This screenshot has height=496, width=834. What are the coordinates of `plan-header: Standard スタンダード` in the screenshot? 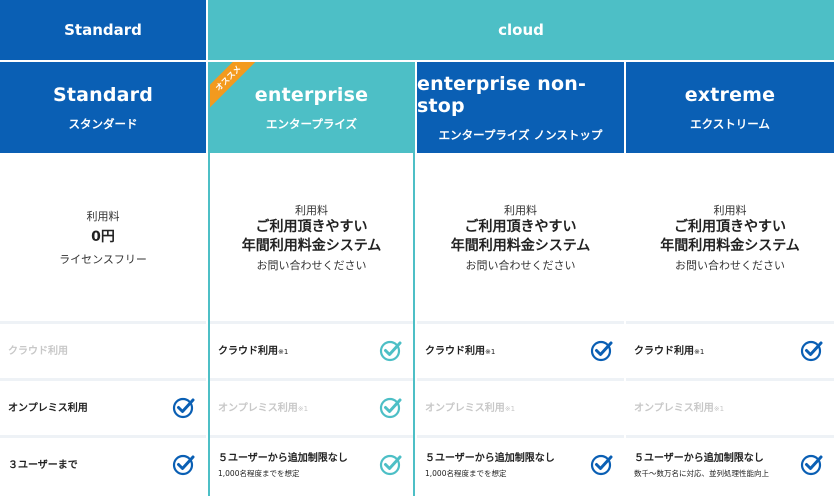 It's located at (103, 107).